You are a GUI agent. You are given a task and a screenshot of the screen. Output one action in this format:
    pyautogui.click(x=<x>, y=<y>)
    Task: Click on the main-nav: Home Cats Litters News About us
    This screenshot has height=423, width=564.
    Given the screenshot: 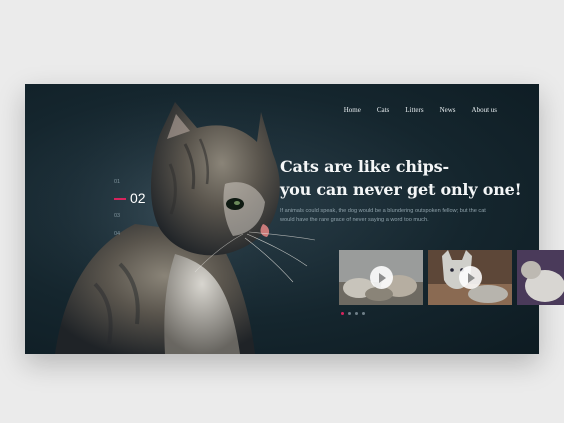 What is the action you would take?
    pyautogui.click(x=420, y=110)
    